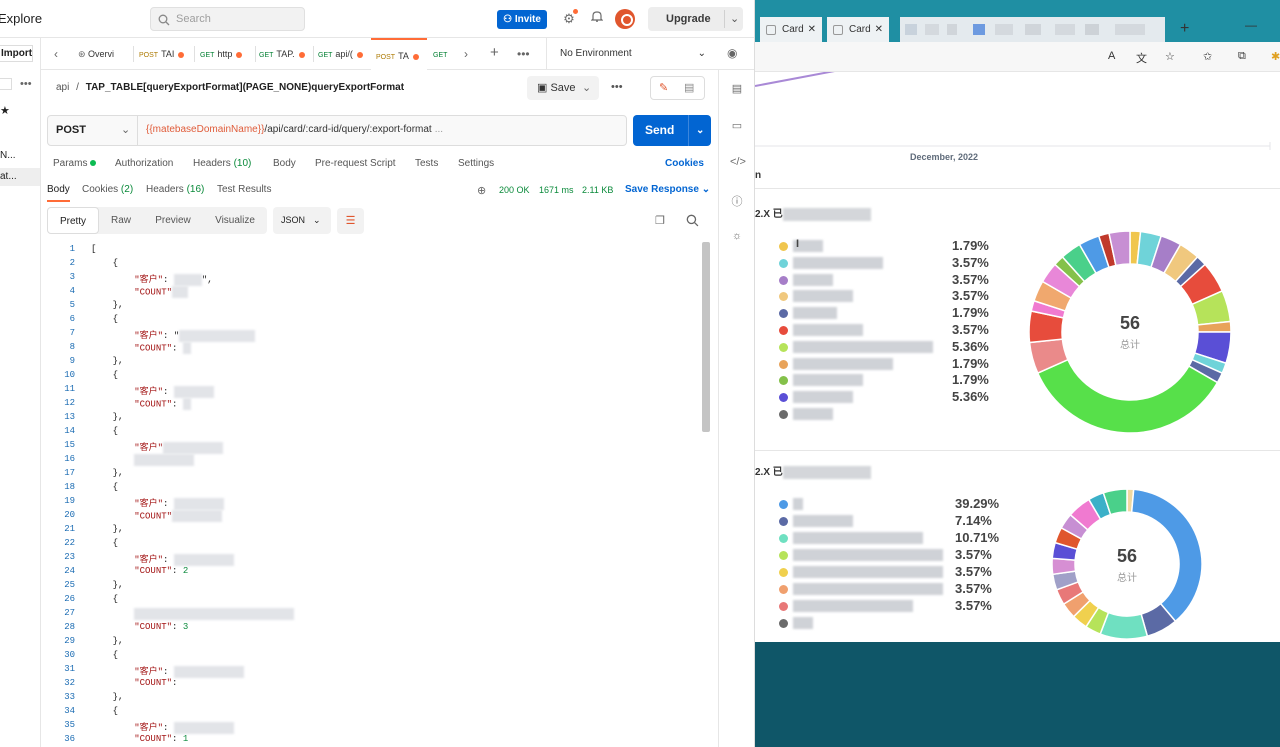 Image resolution: width=1280 pixels, height=747 pixels. I want to click on obscured-tabs, so click(1032, 29).